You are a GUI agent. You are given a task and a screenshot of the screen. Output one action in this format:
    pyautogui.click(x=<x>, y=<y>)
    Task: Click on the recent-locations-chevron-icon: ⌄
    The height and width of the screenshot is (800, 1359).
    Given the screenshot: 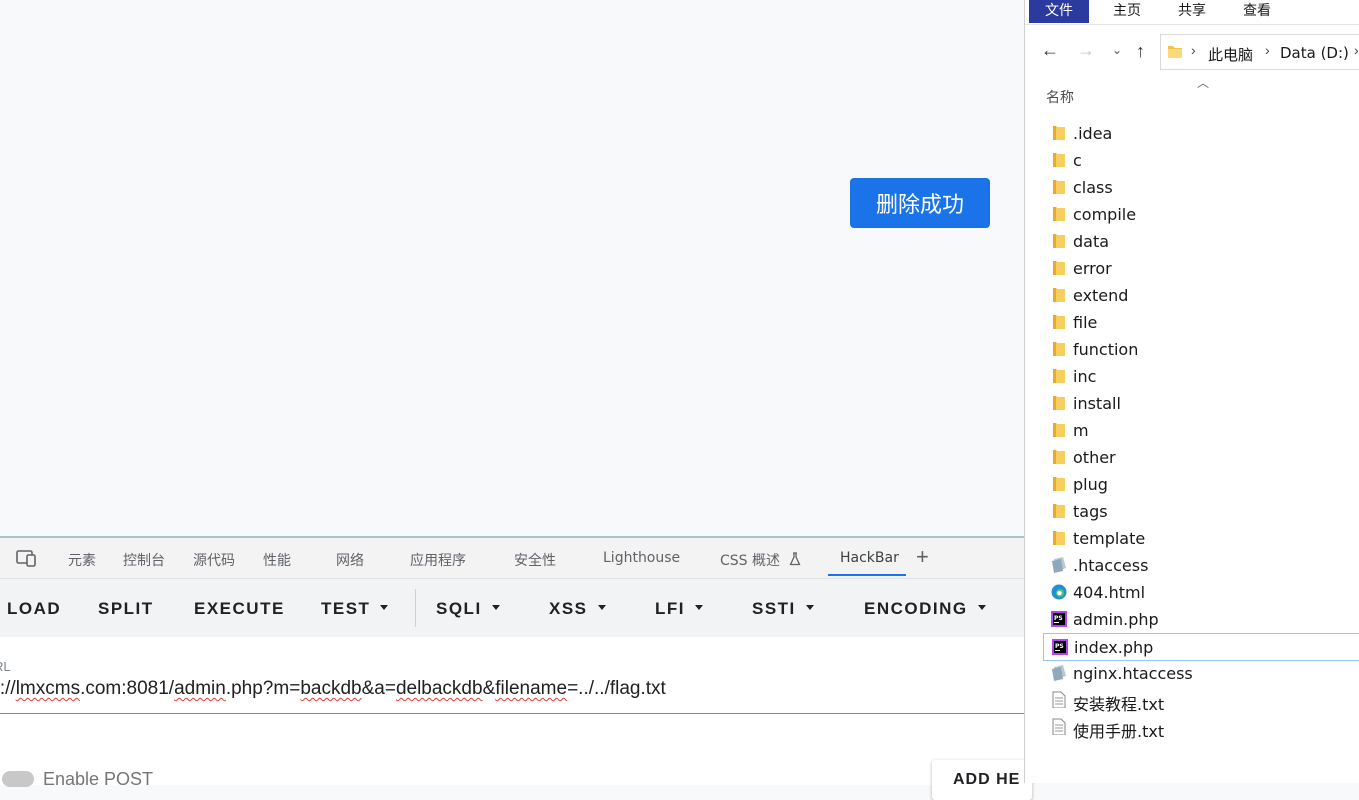 What is the action you would take?
    pyautogui.click(x=1117, y=50)
    